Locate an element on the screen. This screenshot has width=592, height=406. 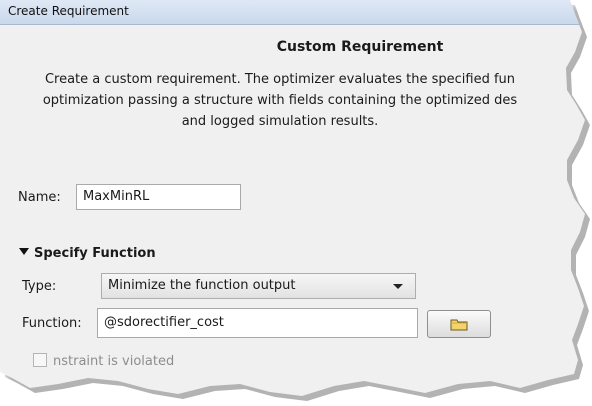
browse-button is located at coordinates (459, 324).